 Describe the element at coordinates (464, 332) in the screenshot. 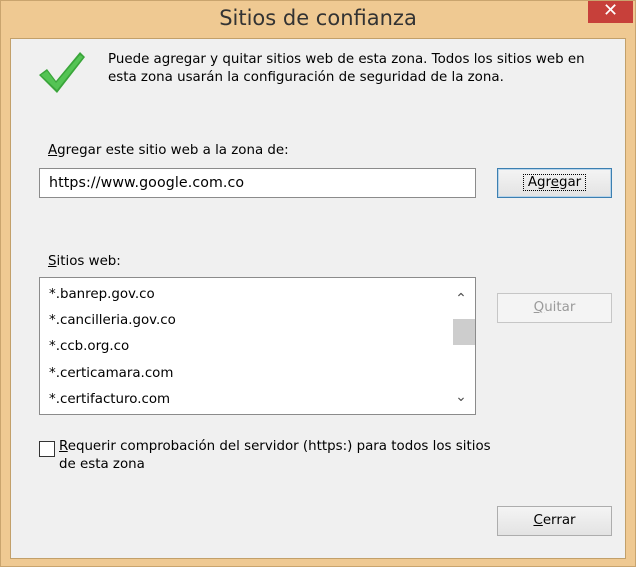

I see `scroll-thumb` at that location.